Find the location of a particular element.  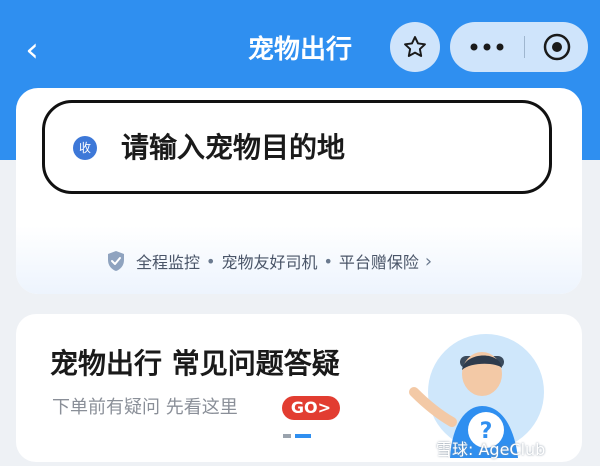

back-button: ‹ is located at coordinates (32, 50).